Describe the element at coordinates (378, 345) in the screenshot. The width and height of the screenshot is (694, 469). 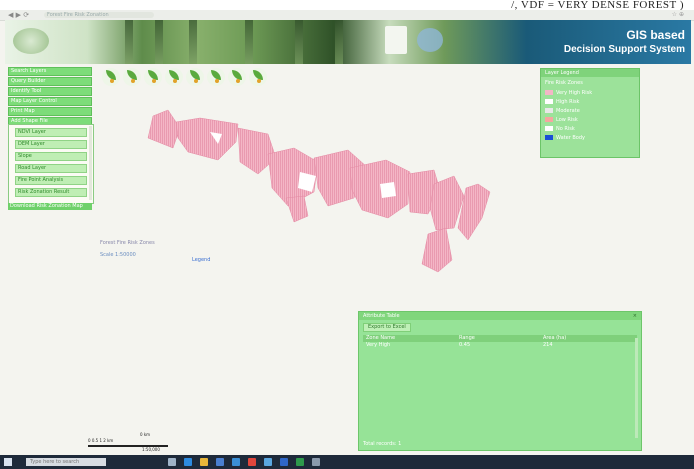
I see `zone-cell: Very High` at that location.